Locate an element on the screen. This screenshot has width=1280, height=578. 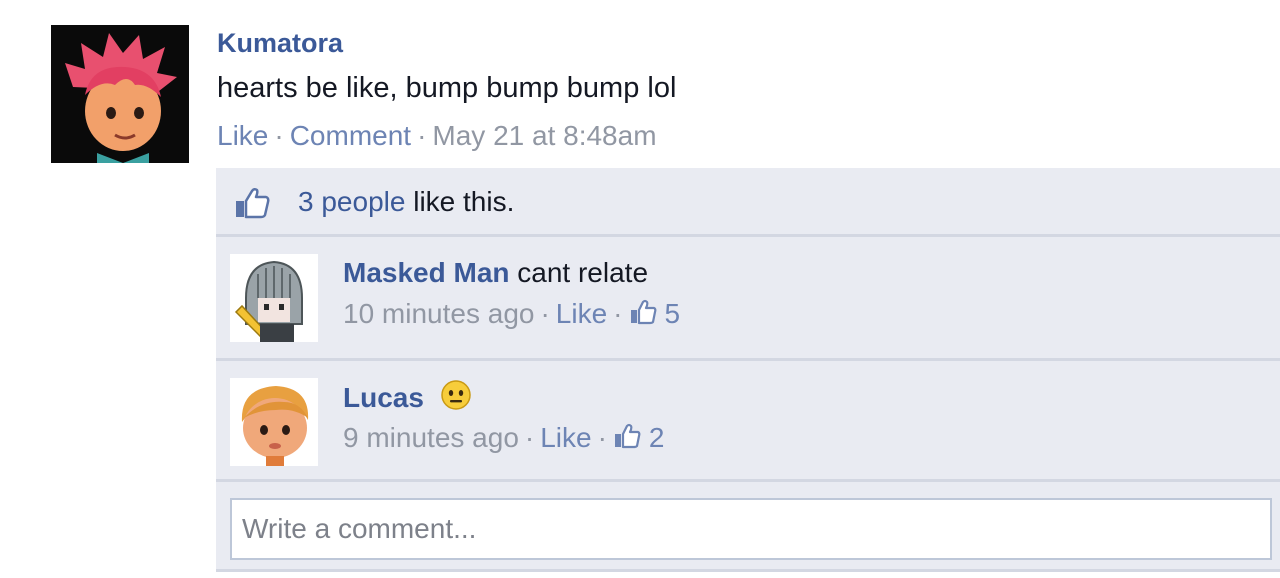
post-author-name: Kumatora is located at coordinates (280, 43).